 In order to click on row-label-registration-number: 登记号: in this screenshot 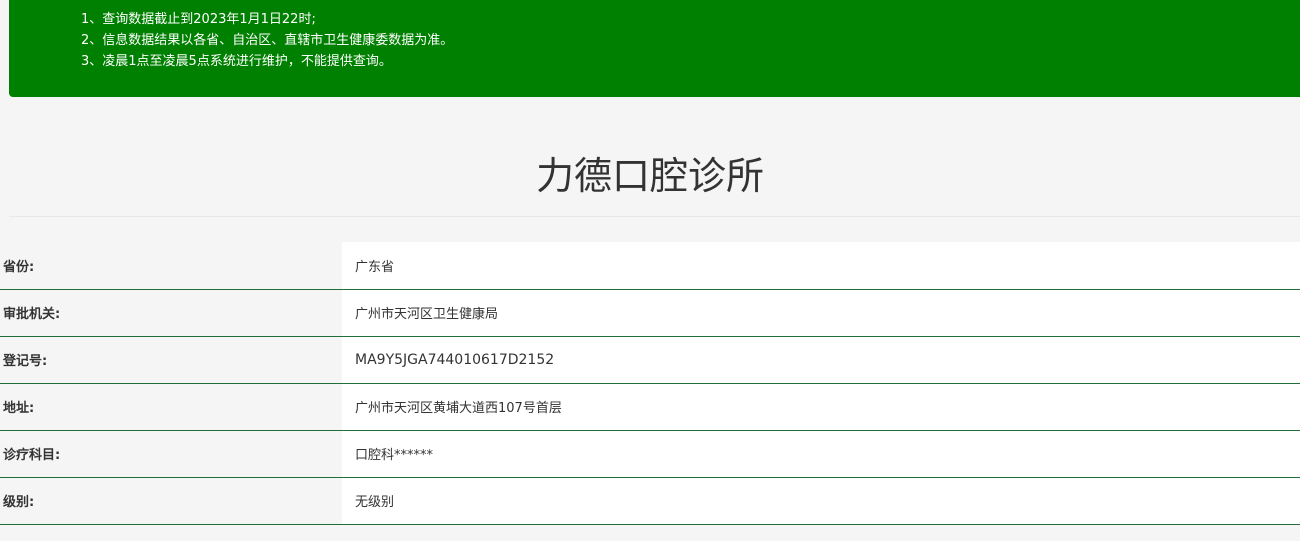, I will do `click(171, 360)`.